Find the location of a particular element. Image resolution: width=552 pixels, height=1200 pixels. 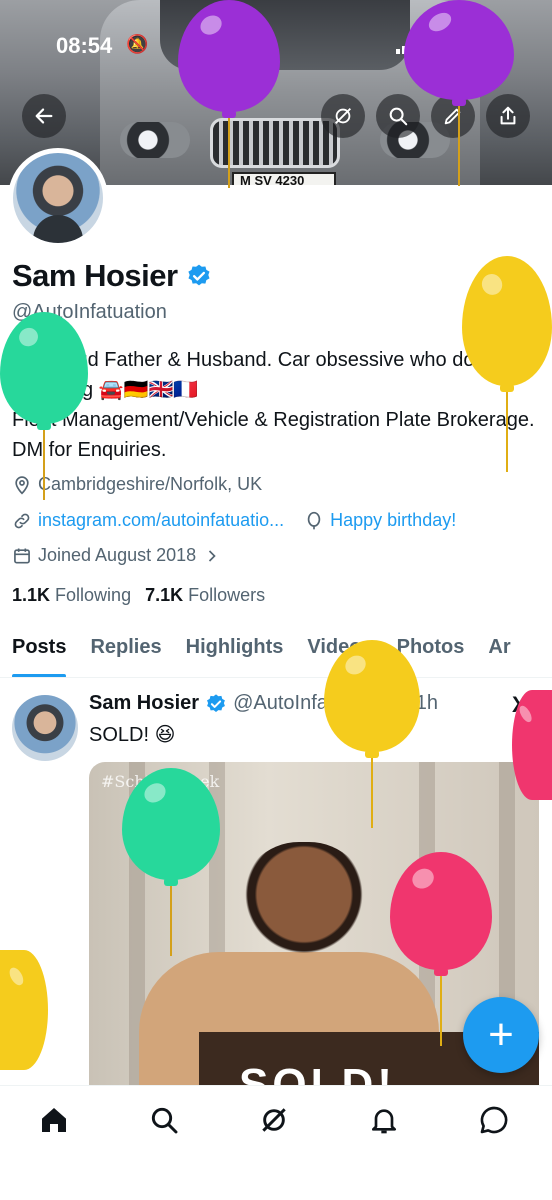

home-icon is located at coordinates (54, 1120).